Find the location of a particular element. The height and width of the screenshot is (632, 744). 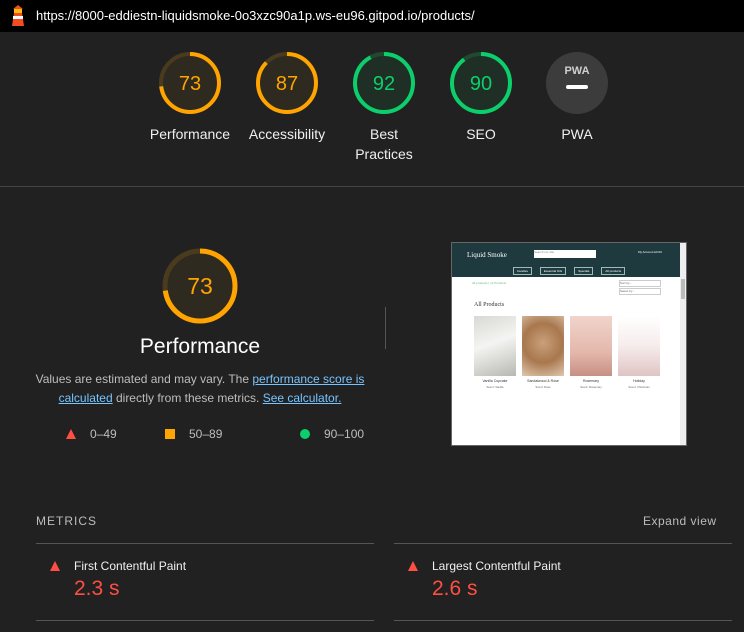

desc-prefix: Values are estimated and may vary. The is located at coordinates (144, 379).